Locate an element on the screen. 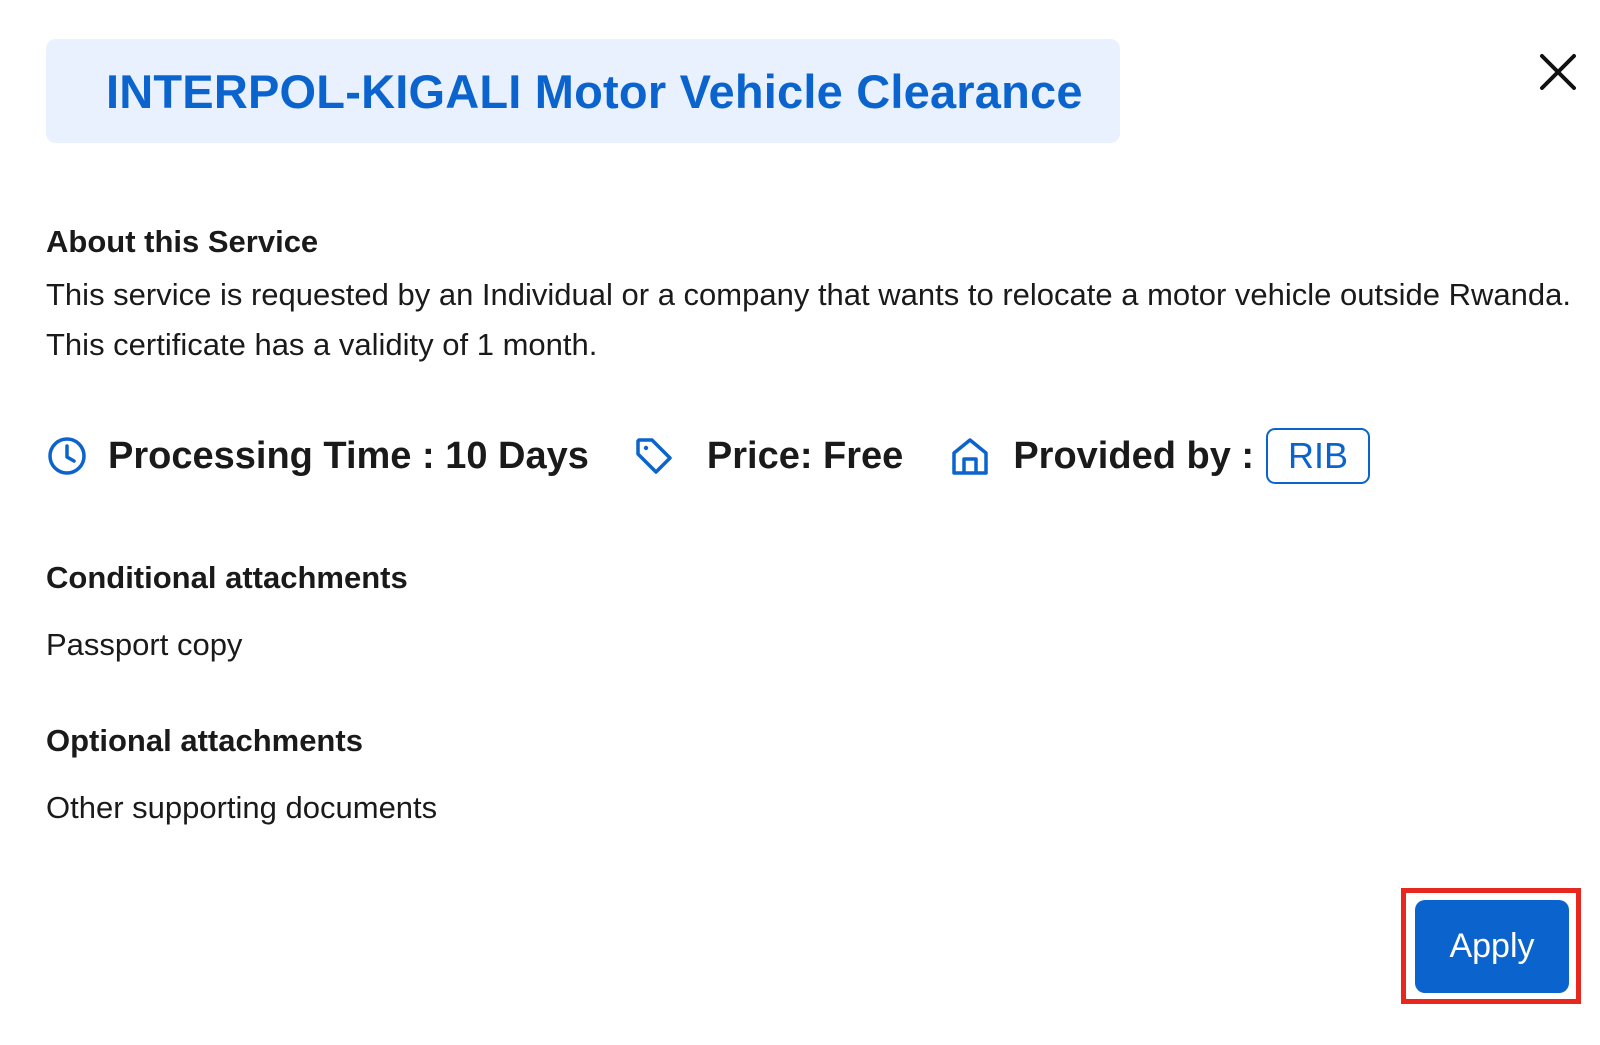 The width and height of the screenshot is (1600, 1045). processing-time: Processing Time : 10 Days is located at coordinates (348, 455).